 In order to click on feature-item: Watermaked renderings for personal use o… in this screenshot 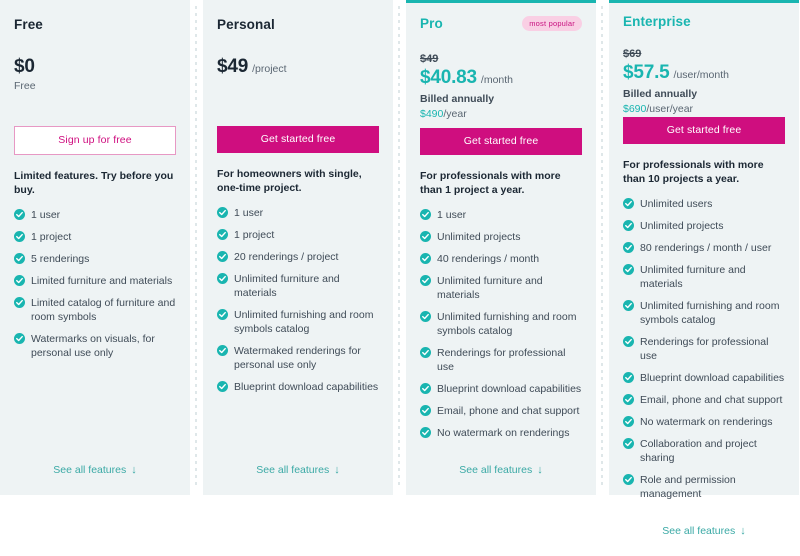, I will do `click(298, 358)`.